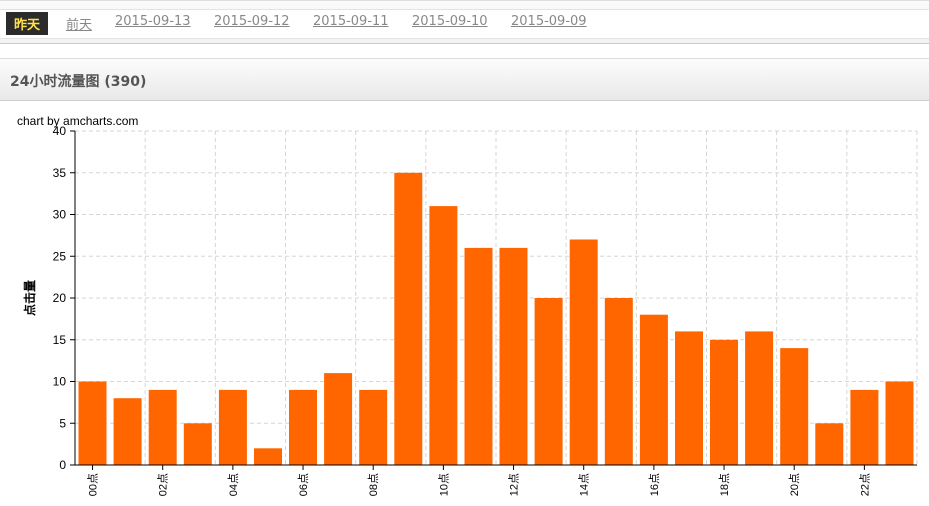  I want to click on x-tick-label: 08点, so click(373, 484).